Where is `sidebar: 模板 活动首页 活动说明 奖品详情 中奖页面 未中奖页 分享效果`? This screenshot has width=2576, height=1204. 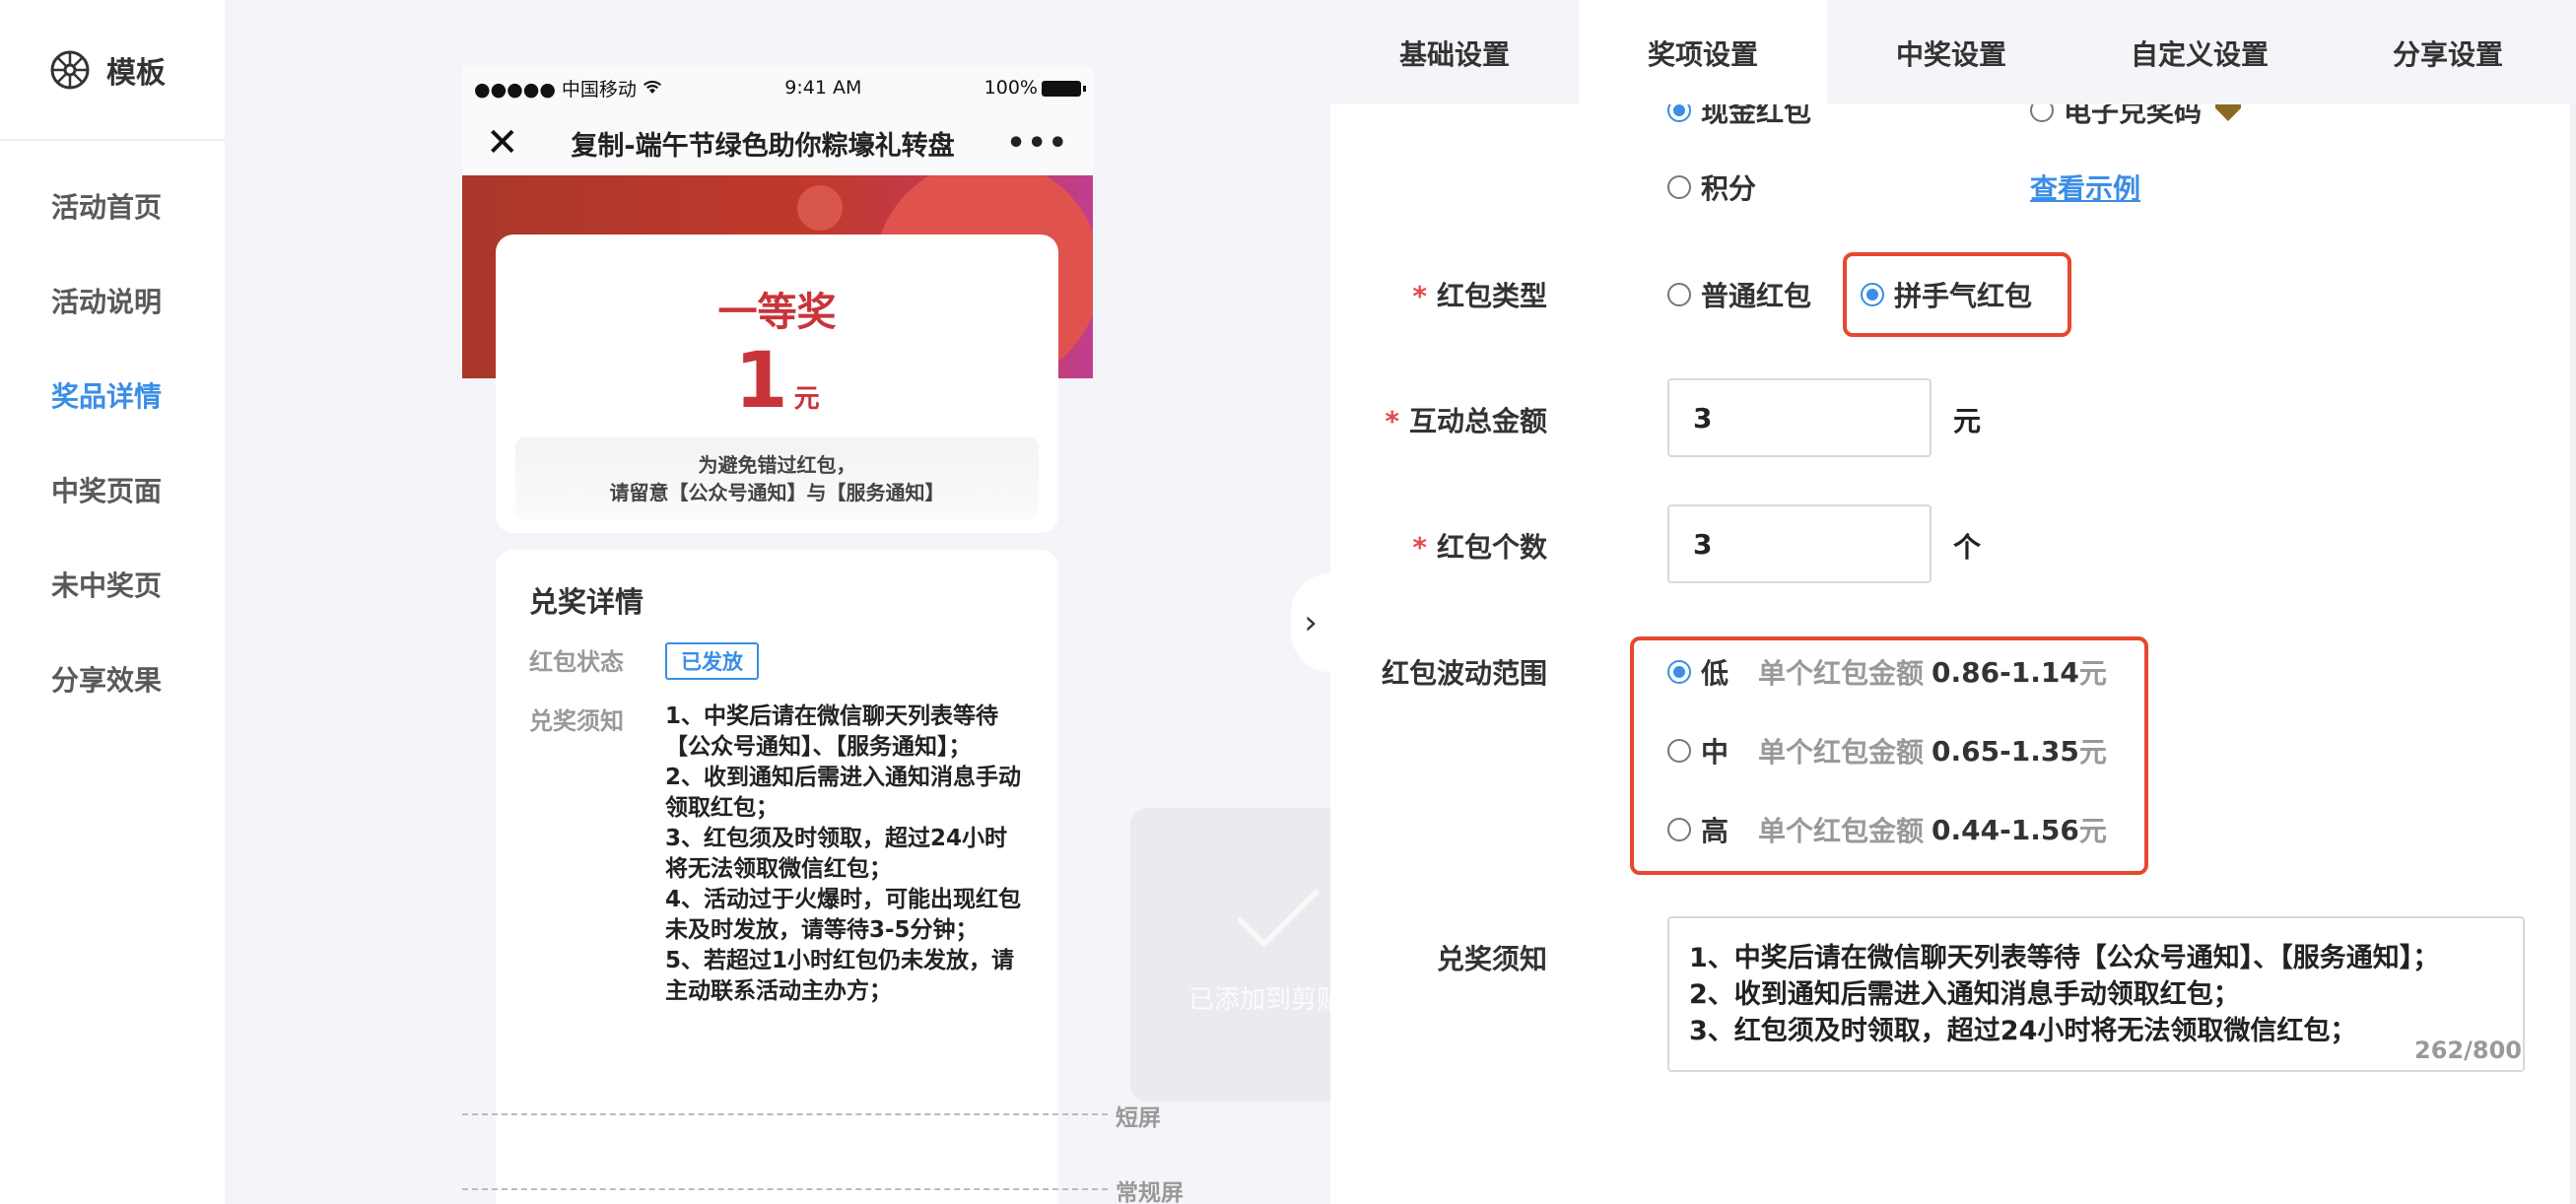
sidebar: 模板 活动首页 活动说明 奖品详情 中奖页面 未中奖页 分享效果 is located at coordinates (112, 602).